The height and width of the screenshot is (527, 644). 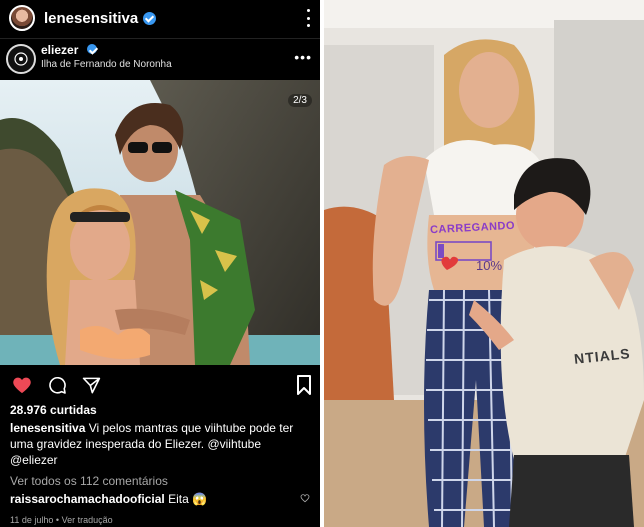 I want to click on post-location: Ilha de Fernando de Noronha, so click(x=106, y=64).